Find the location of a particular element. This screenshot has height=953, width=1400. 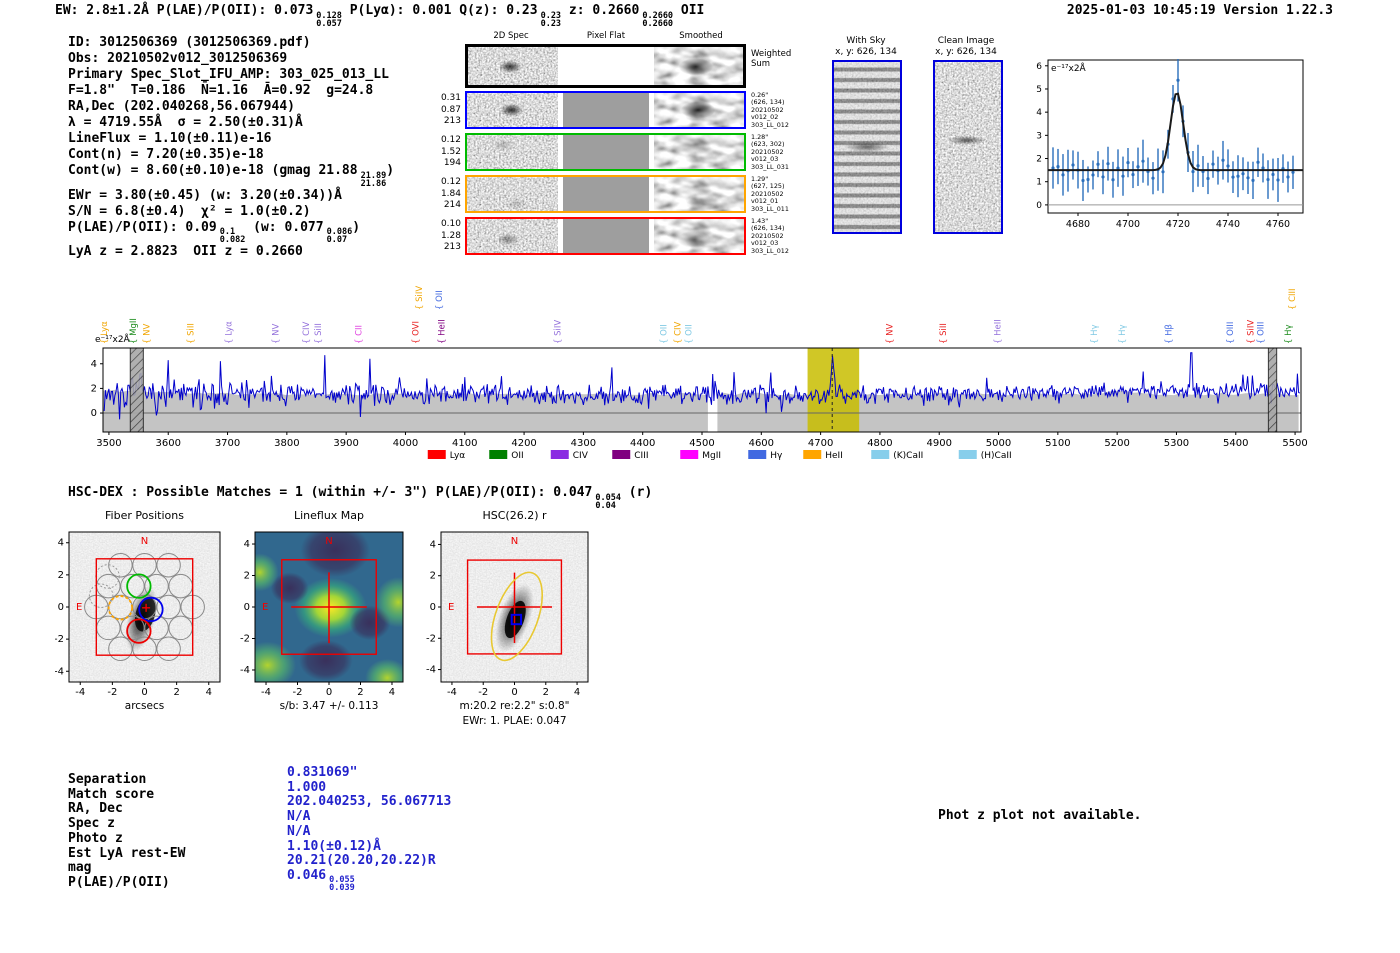

with-sky-image is located at coordinates (867, 147).